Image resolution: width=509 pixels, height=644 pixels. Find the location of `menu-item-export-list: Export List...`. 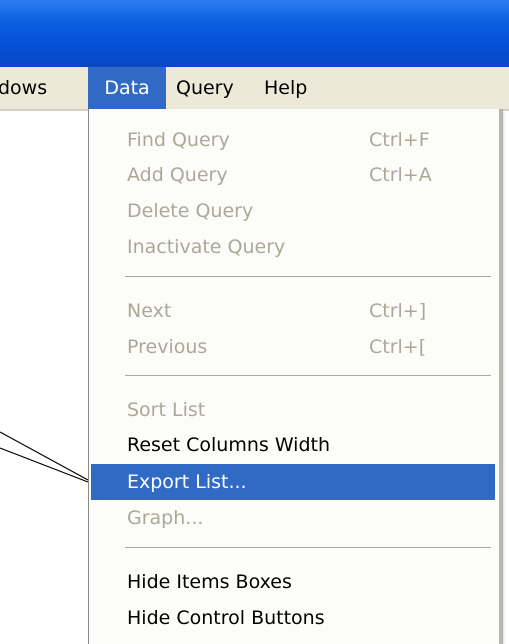

menu-item-export-list: Export List... is located at coordinates (293, 482).